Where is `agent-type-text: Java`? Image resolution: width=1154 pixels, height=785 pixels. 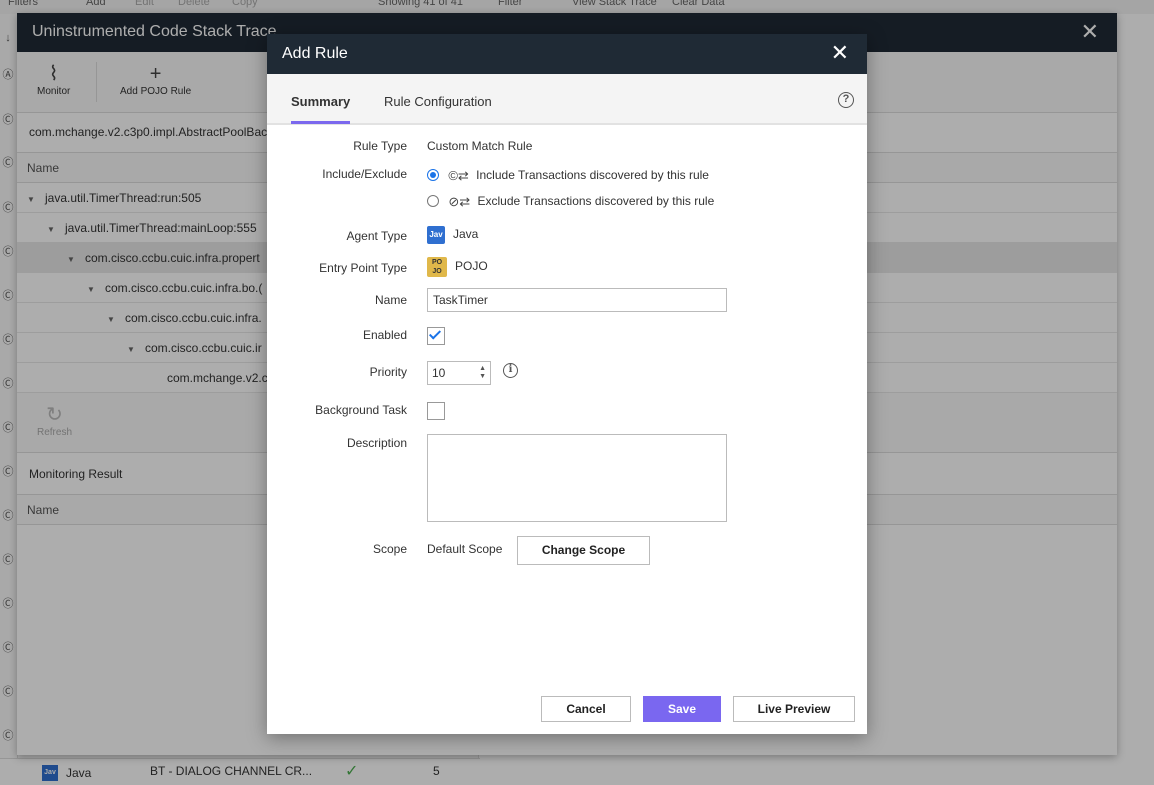
agent-type-text: Java is located at coordinates (466, 234).